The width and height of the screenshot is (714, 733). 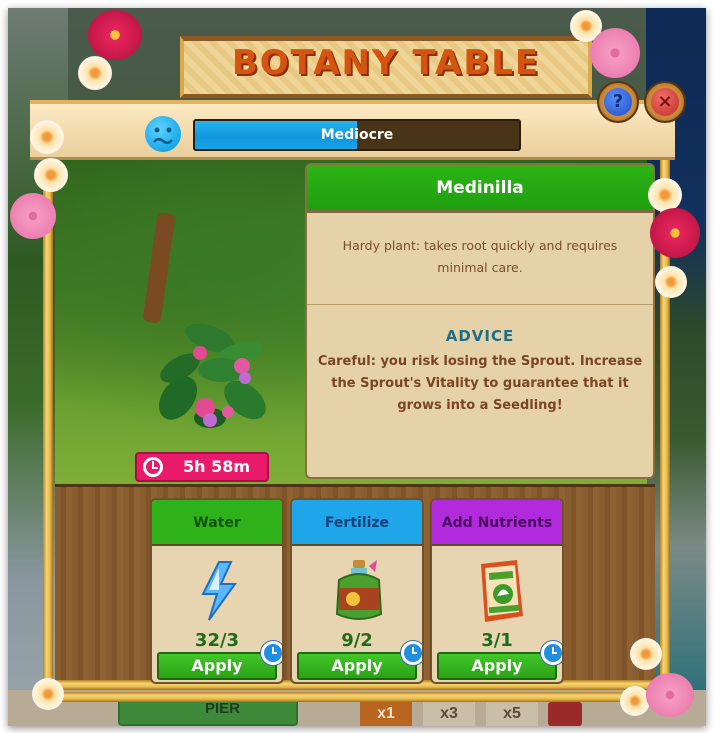 I want to click on tree-trunk, so click(x=159, y=268).